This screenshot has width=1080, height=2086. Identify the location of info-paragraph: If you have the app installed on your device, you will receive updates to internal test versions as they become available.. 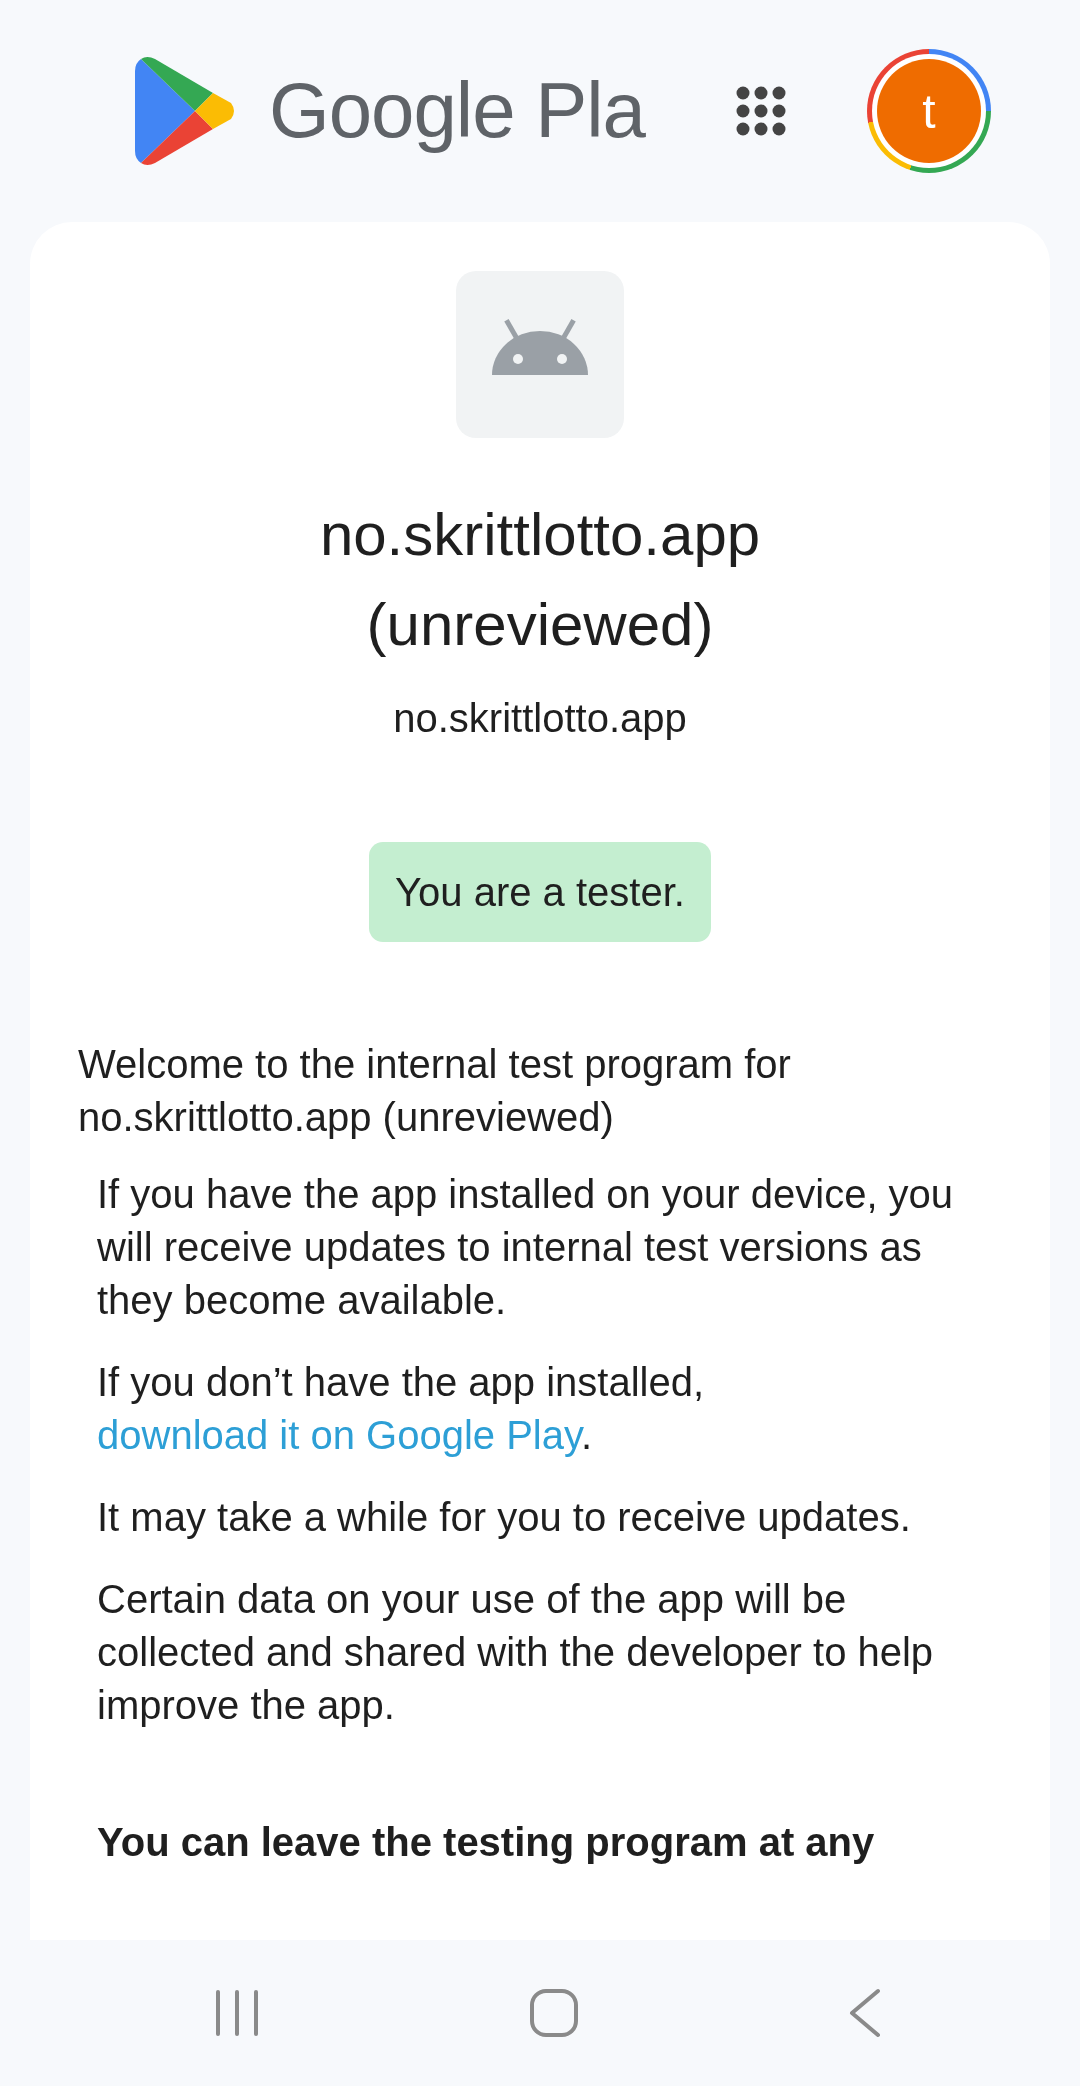
(526, 1247).